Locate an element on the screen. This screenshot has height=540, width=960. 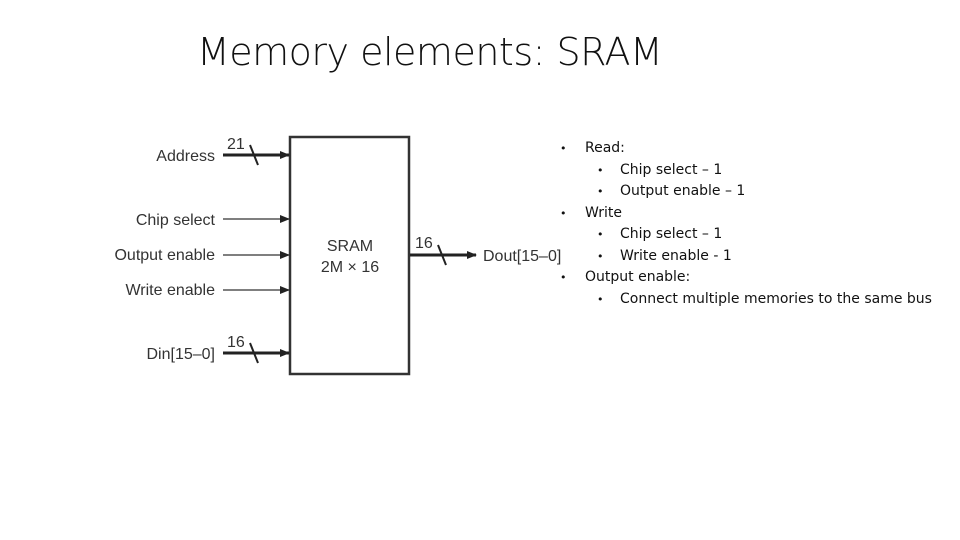
output-dout: 16 Dout[15–0] is located at coordinates (485, 250).